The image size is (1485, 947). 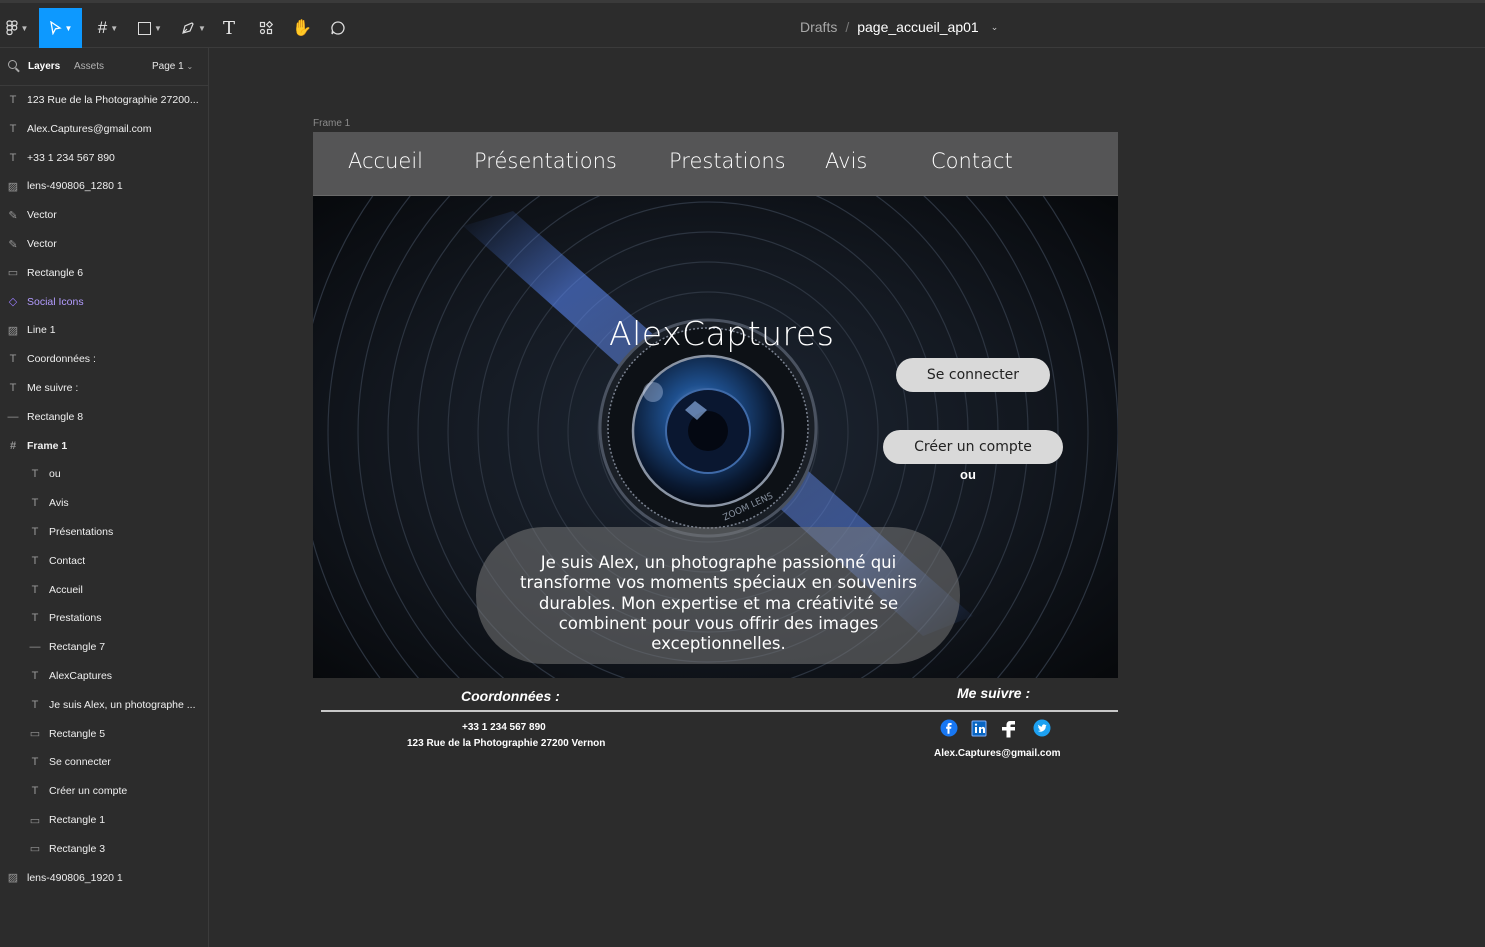 I want to click on layer-row: T AlexCaptures, so click(x=104, y=676).